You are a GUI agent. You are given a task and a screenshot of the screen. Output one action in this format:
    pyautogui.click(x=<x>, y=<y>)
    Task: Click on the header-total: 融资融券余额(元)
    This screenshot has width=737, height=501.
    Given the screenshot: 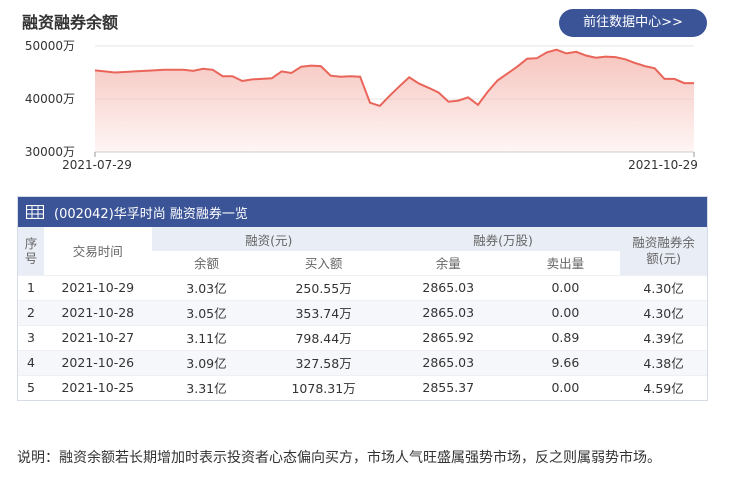 What is the action you would take?
    pyautogui.click(x=663, y=250)
    